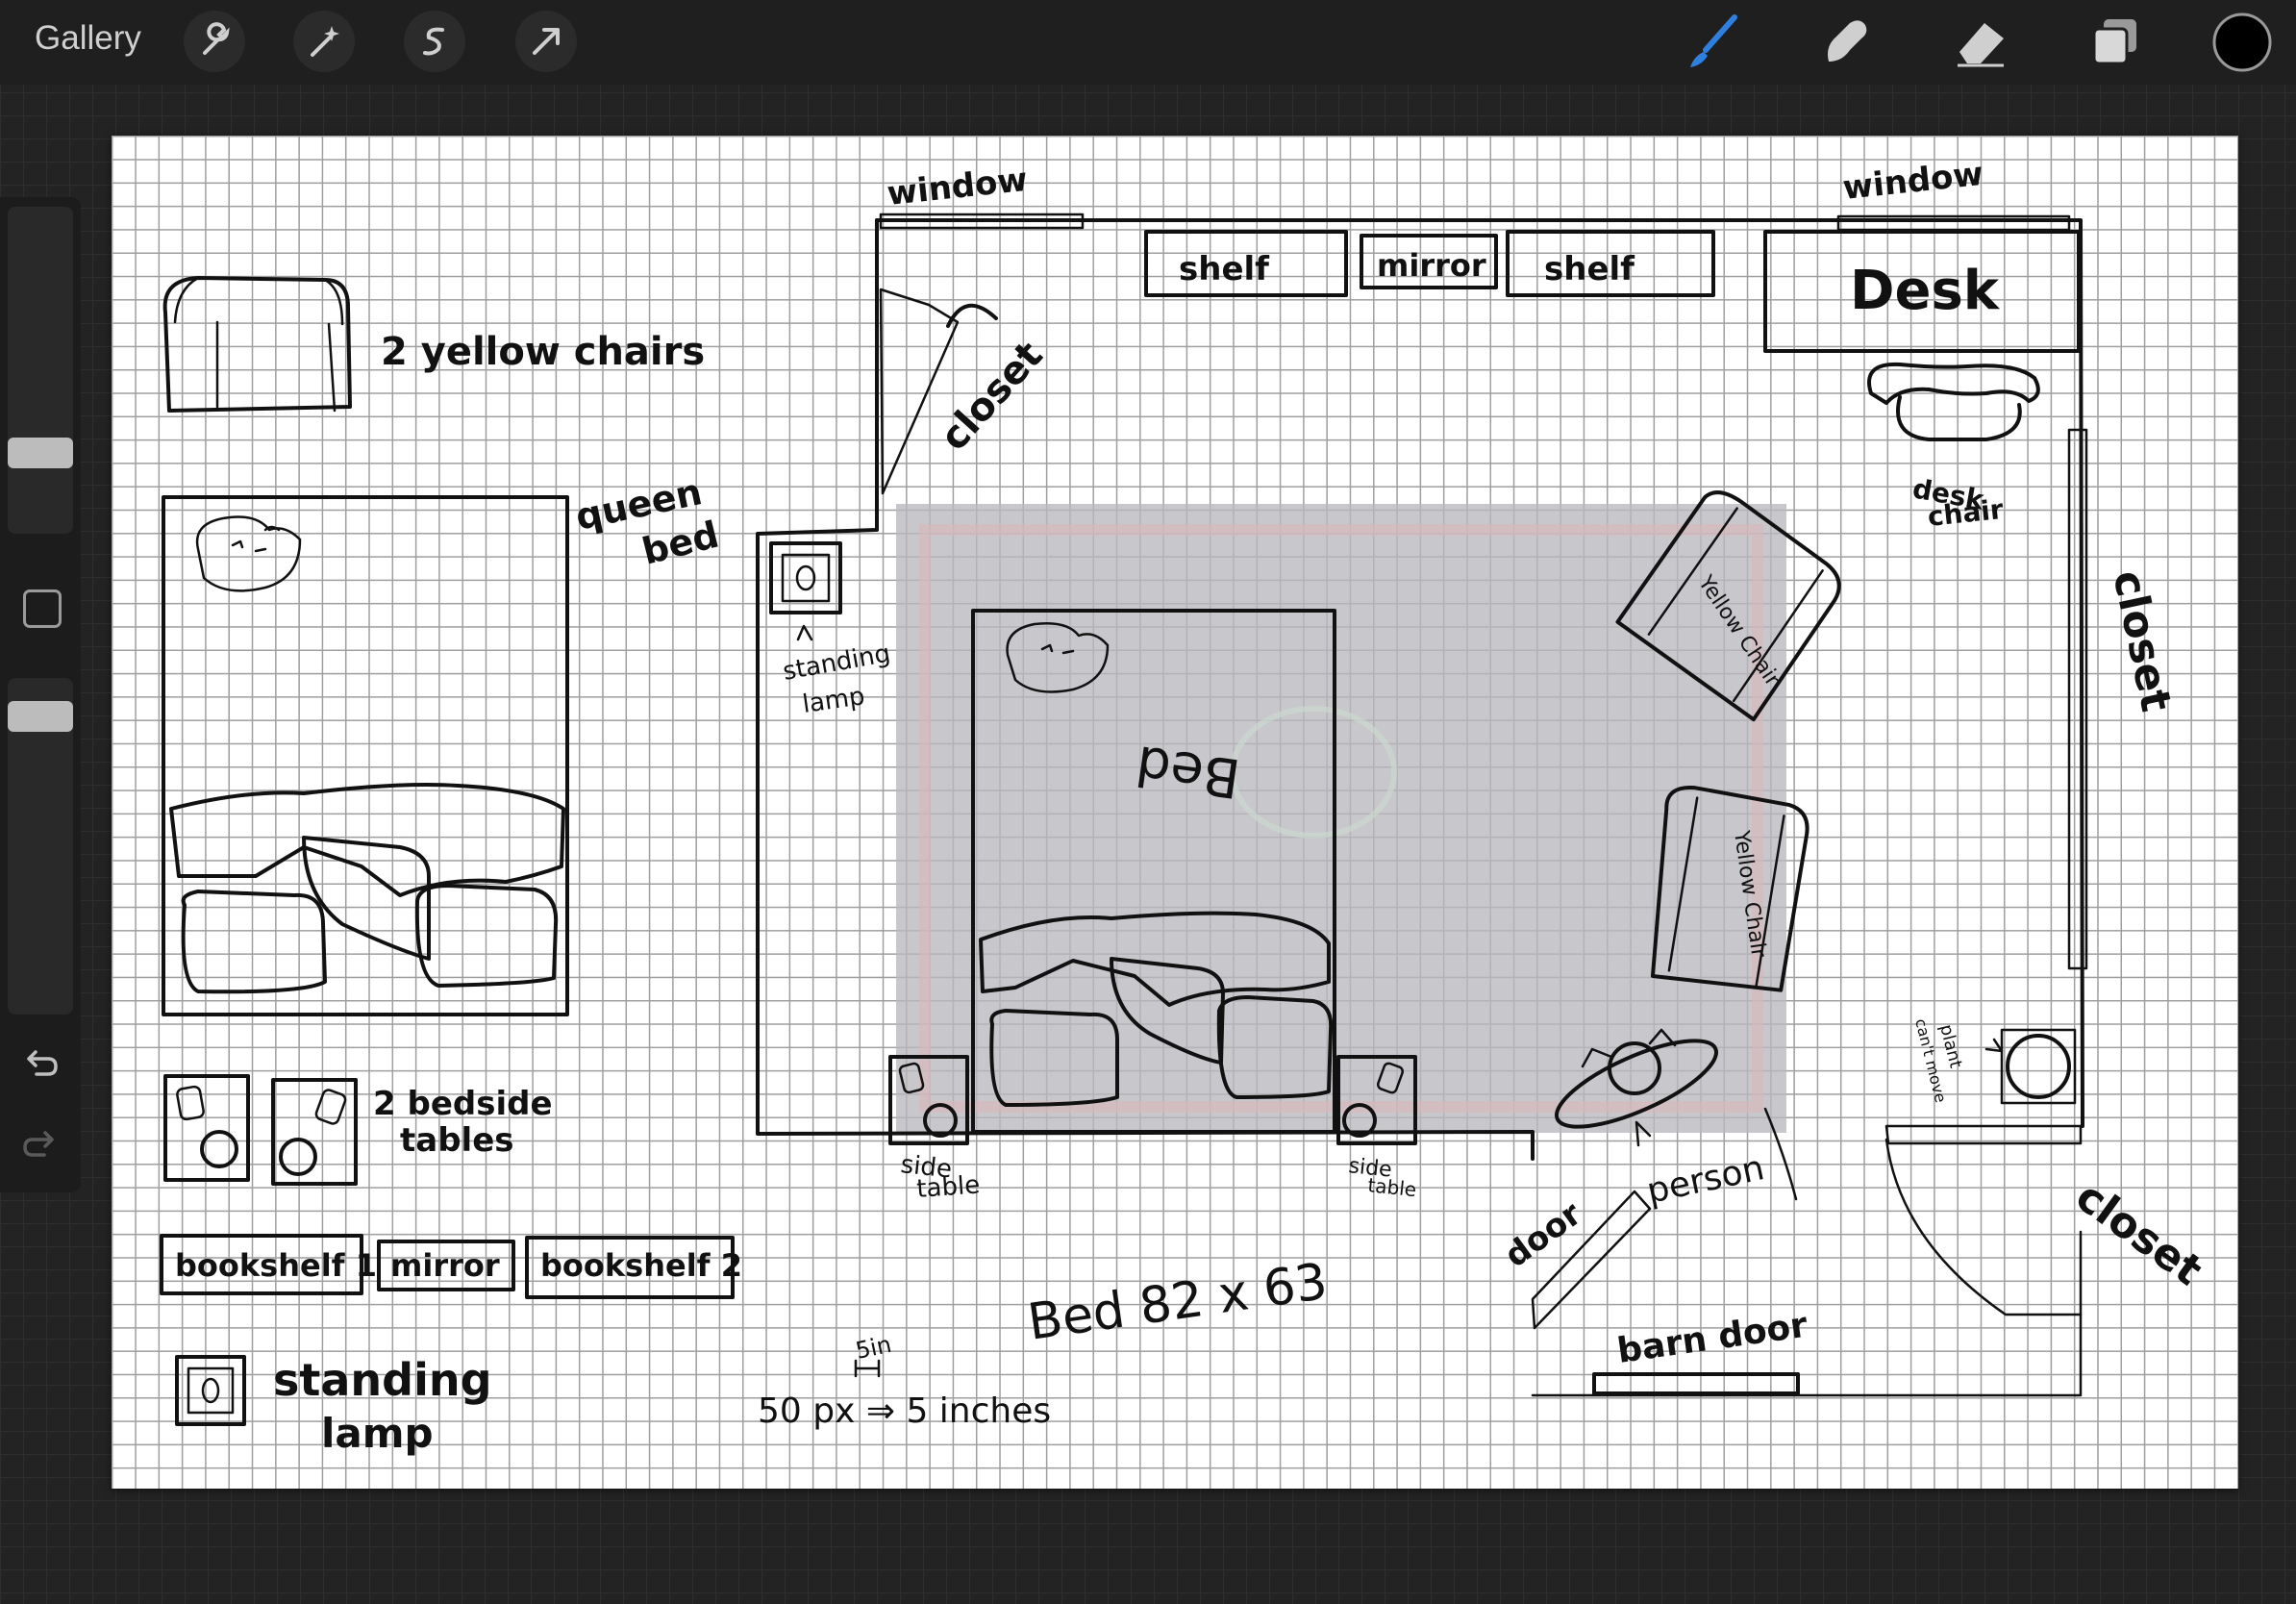  I want to click on legend-bedside-tables, so click(260, 1130).